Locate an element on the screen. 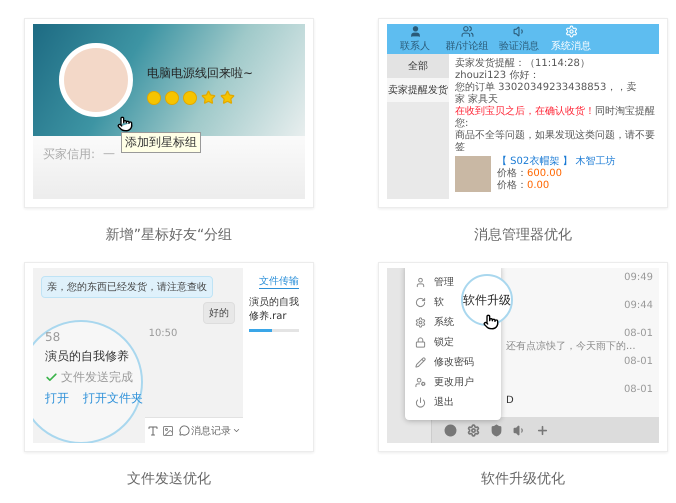 The height and width of the screenshot is (503, 676). chat-icon is located at coordinates (184, 430).